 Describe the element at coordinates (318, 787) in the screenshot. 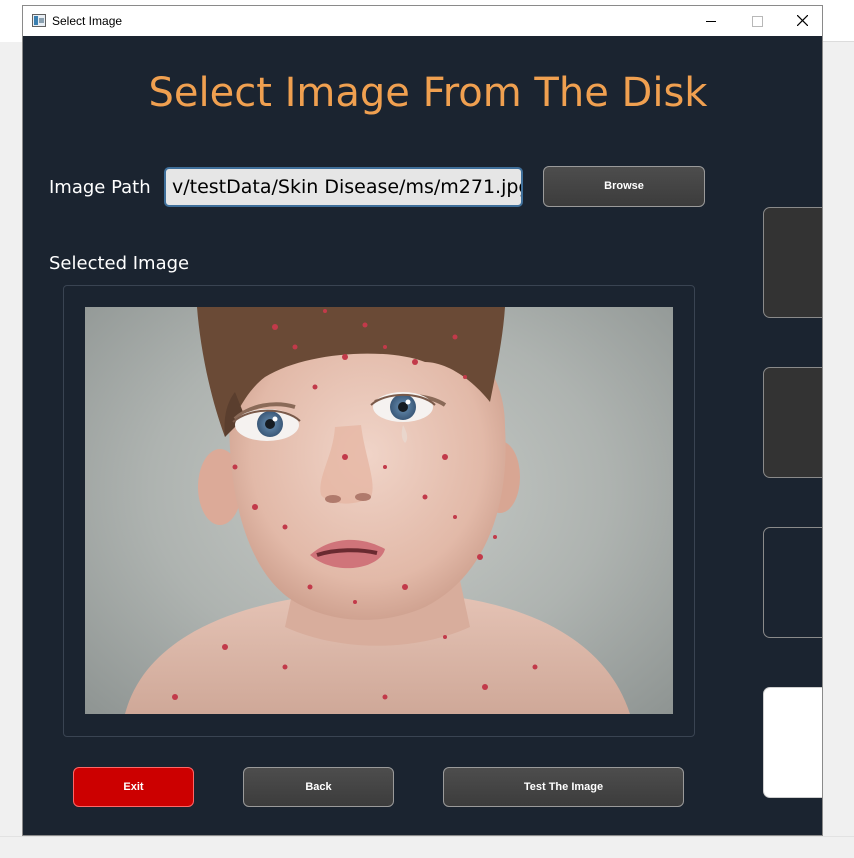

I see `back-button: Back` at that location.